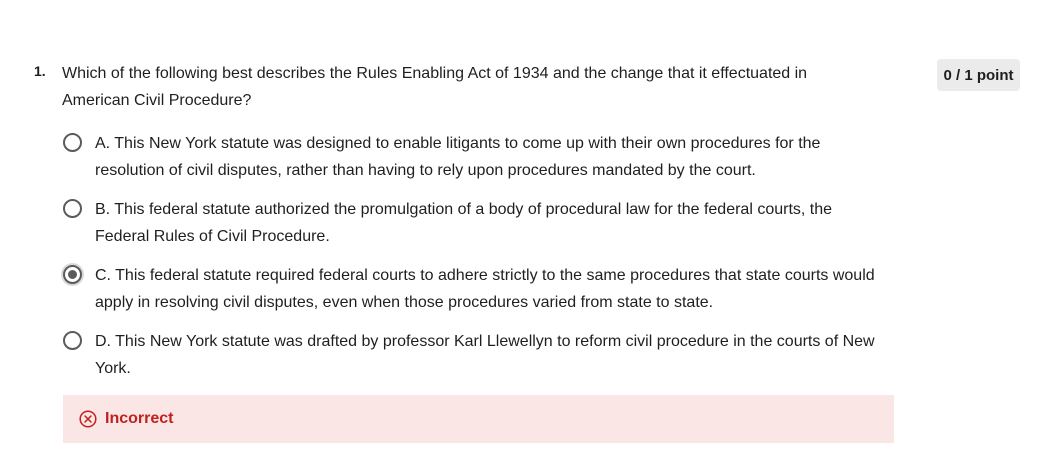  What do you see at coordinates (72, 340) in the screenshot?
I see `radio-button-d` at bounding box center [72, 340].